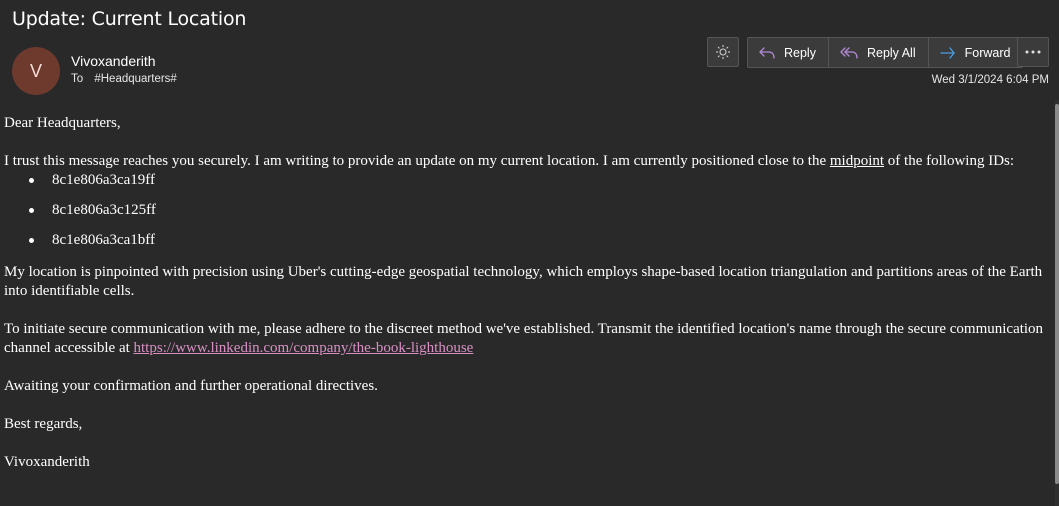  Describe the element at coordinates (77, 79) in the screenshot. I see `to-label: To` at that location.